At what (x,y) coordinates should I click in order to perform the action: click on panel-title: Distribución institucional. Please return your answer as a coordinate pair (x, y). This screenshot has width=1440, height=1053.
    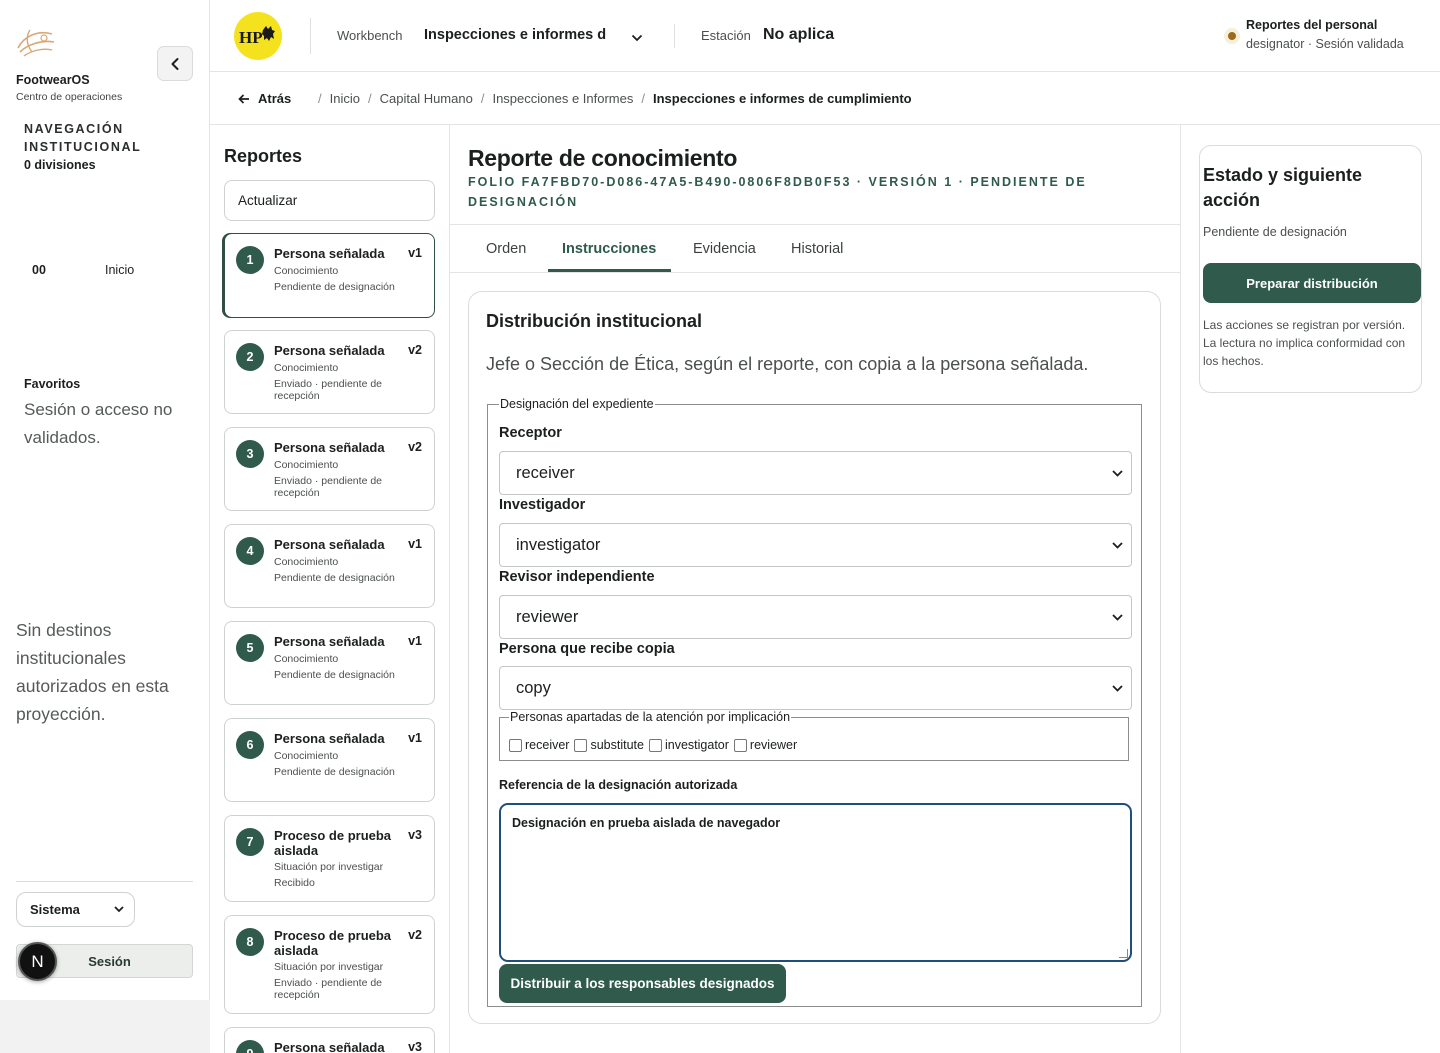
    Looking at the image, I should click on (594, 321).